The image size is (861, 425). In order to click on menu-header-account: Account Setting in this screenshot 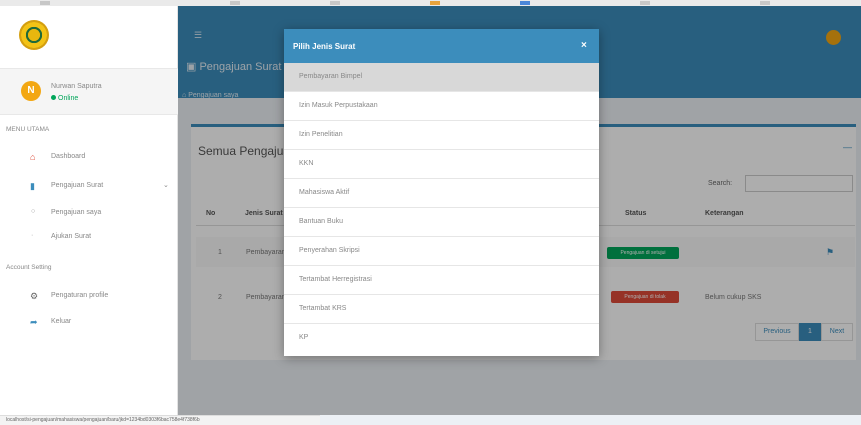, I will do `click(29, 267)`.